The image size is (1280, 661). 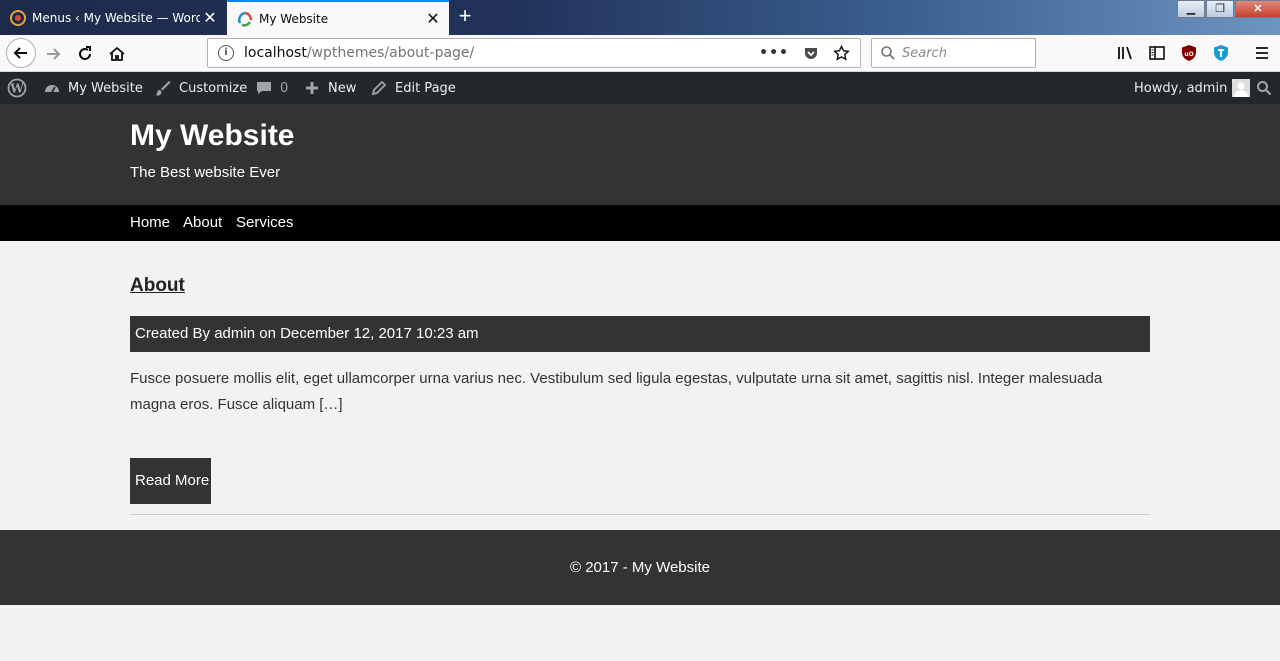 I want to click on tab-title: Menus ‹ My Website — WordPress, so click(x=116, y=17).